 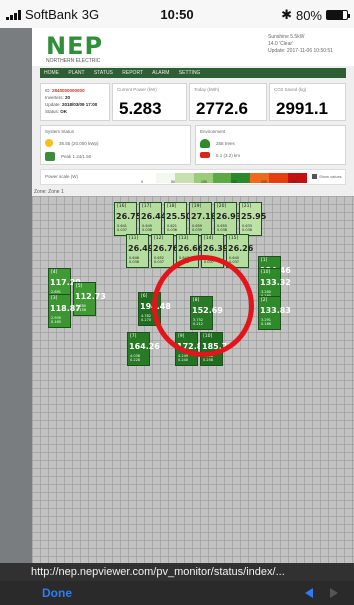 I want to click on panel-subvalues: 3.291 0.186, so click(x=266, y=322).